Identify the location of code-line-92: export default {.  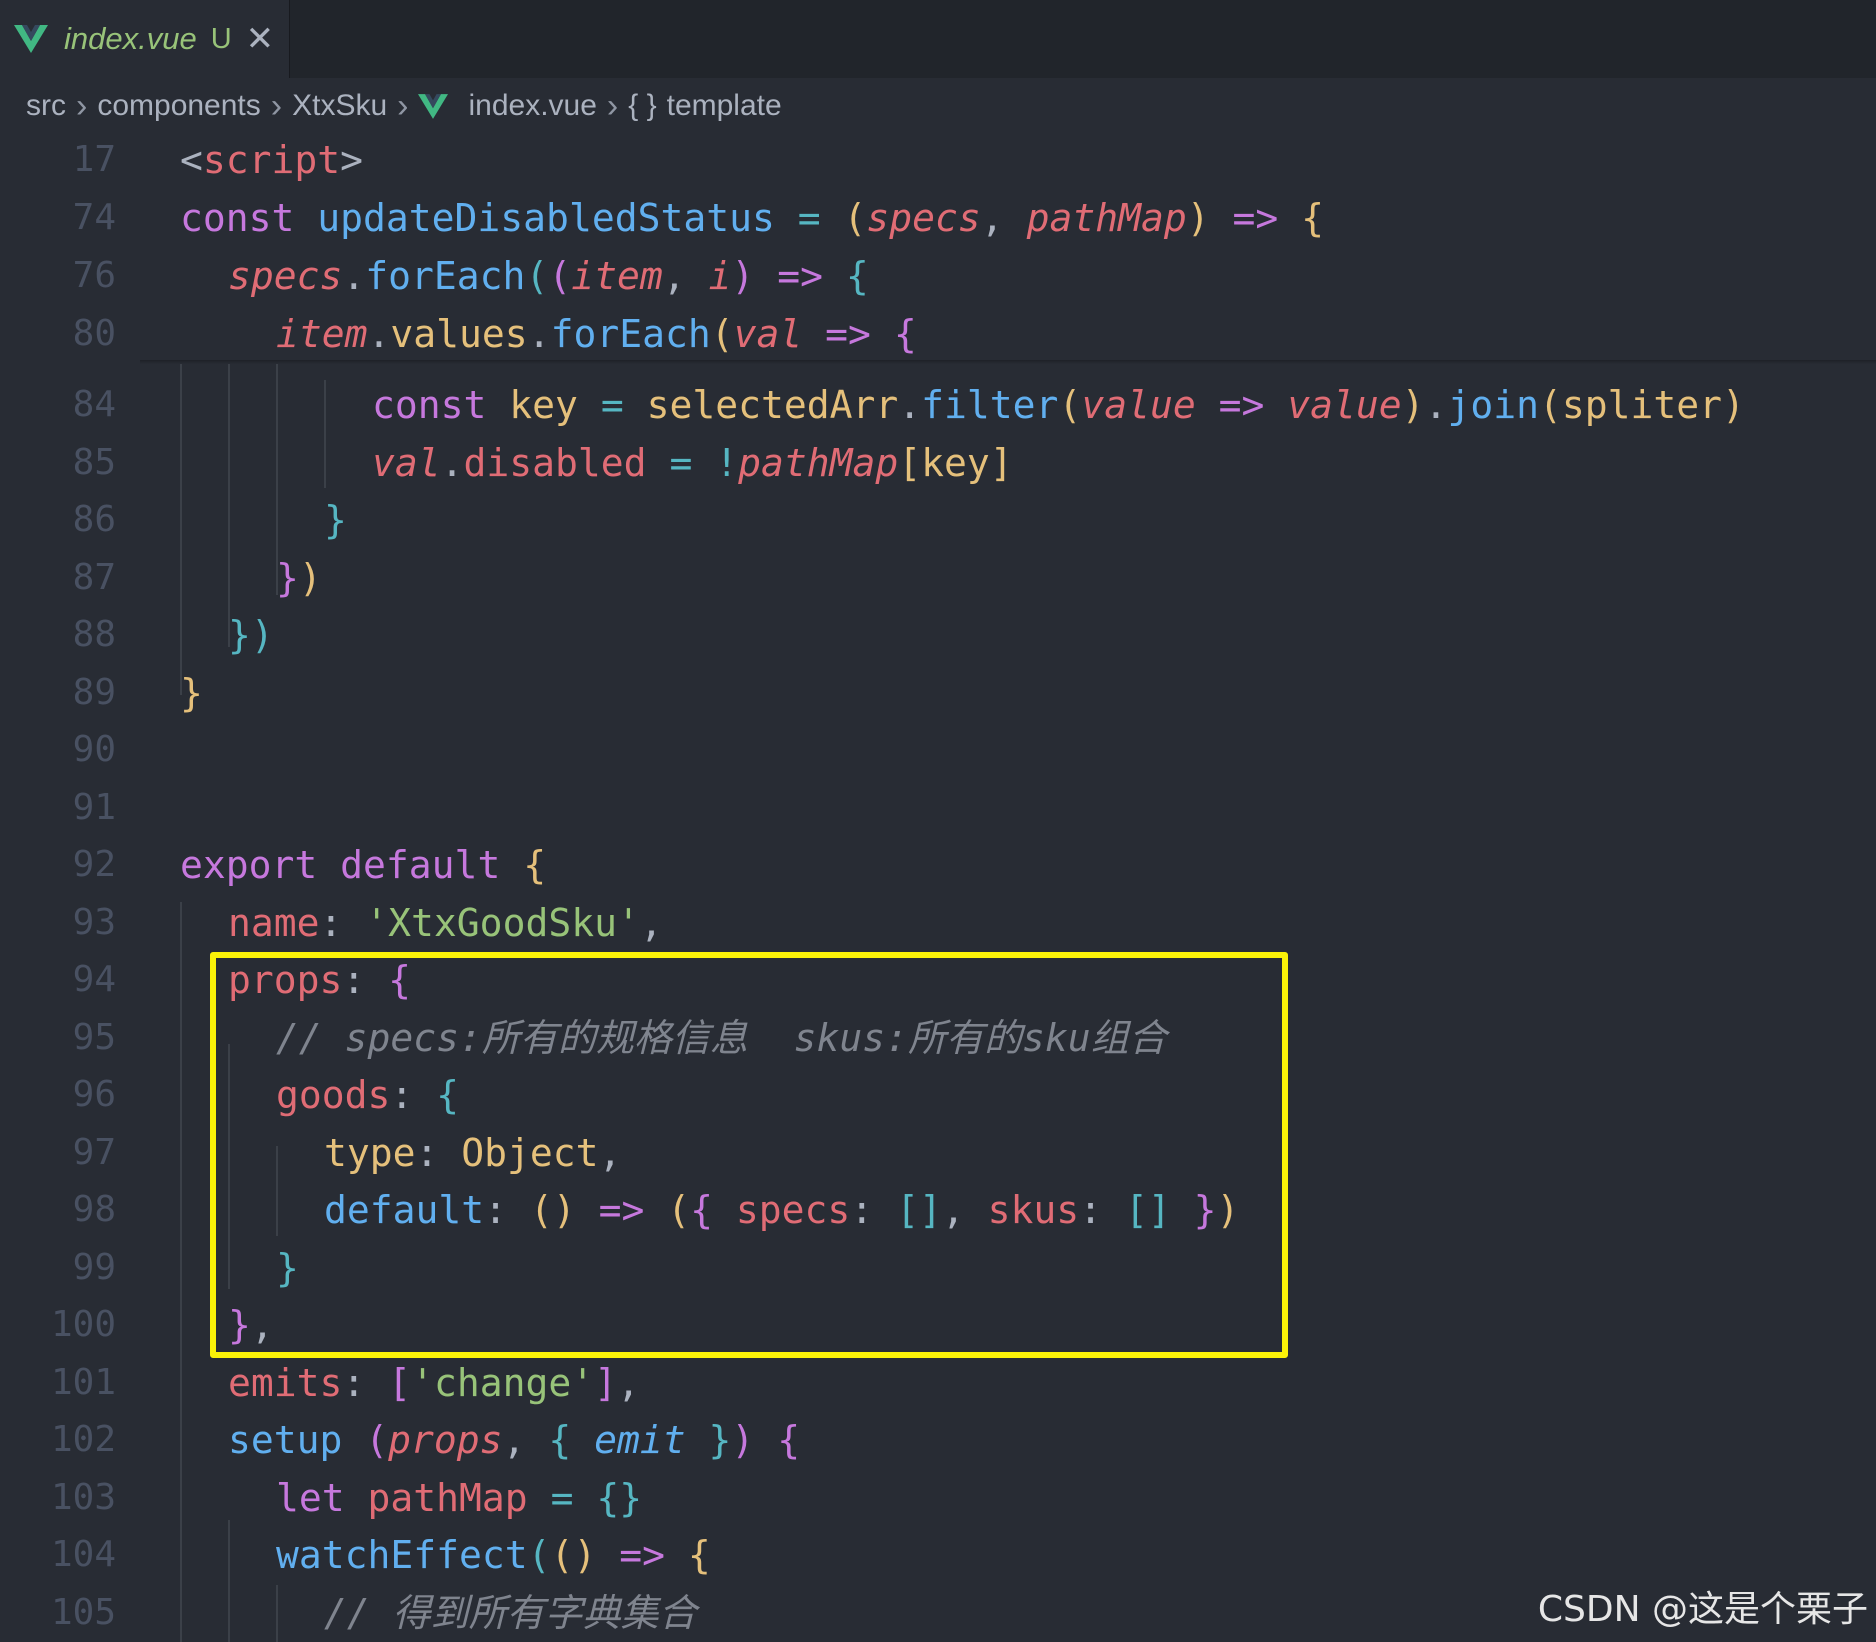
(363, 865).